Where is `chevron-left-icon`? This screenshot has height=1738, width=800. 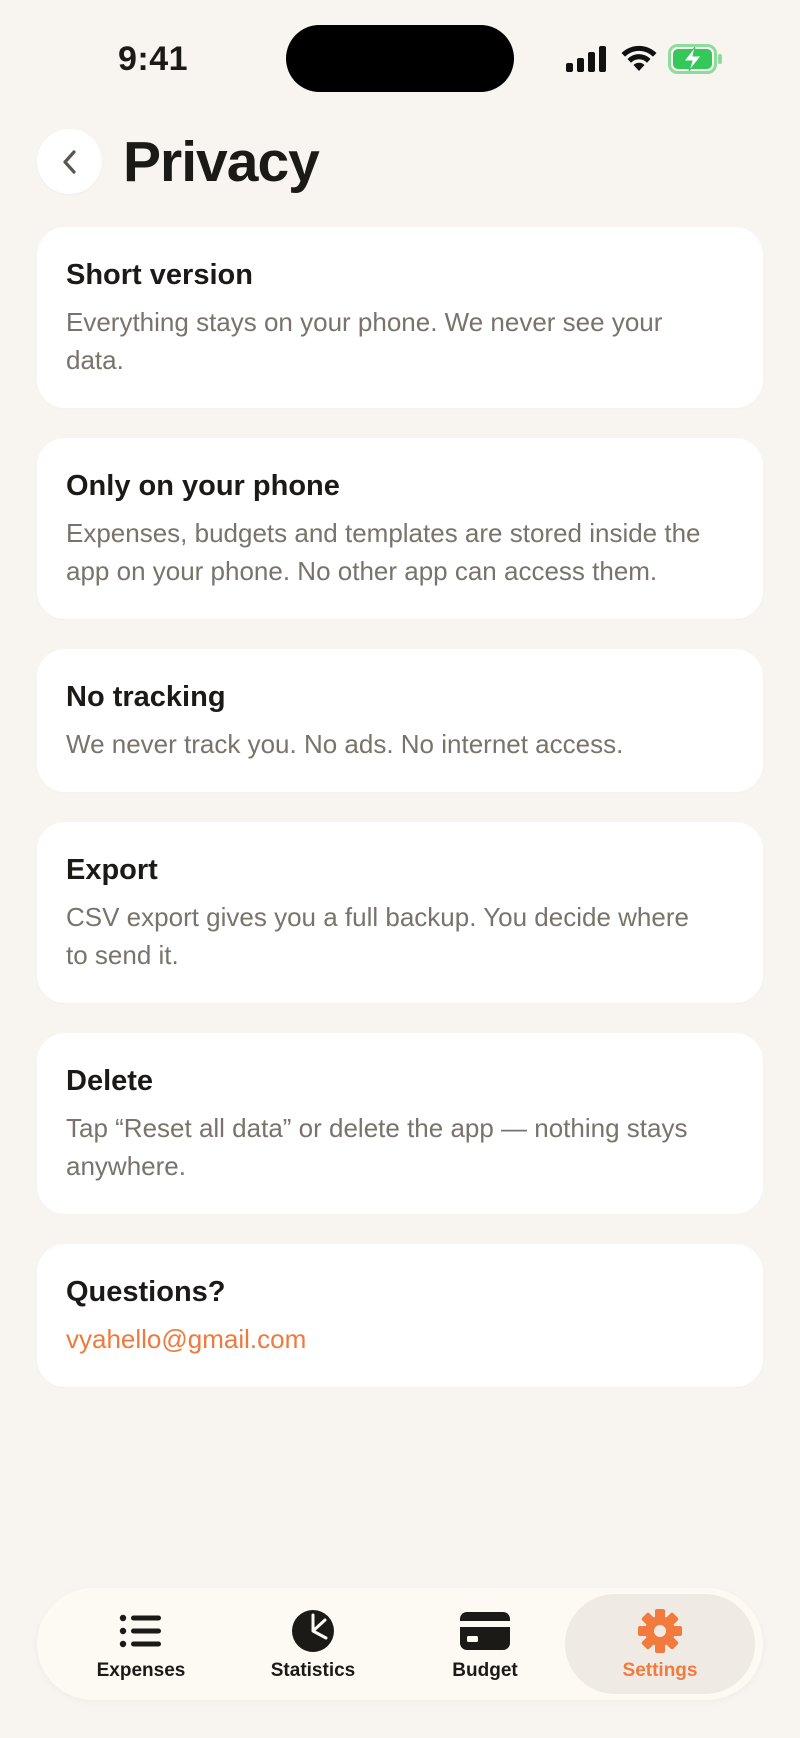
chevron-left-icon is located at coordinates (69, 161).